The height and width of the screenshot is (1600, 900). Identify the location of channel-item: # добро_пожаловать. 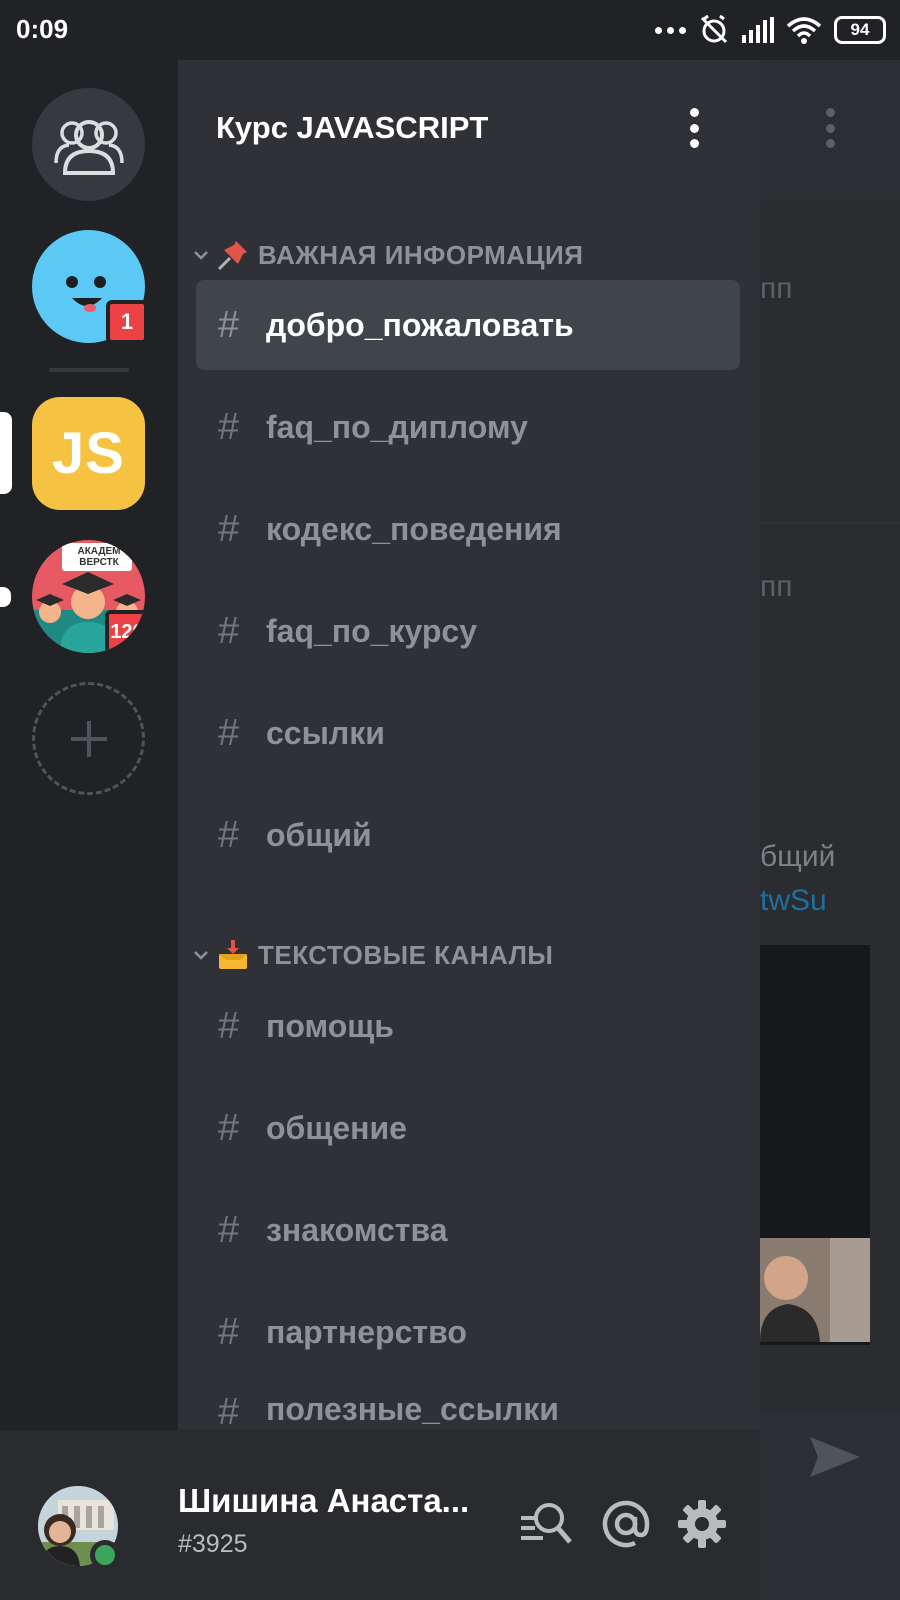
(468, 325).